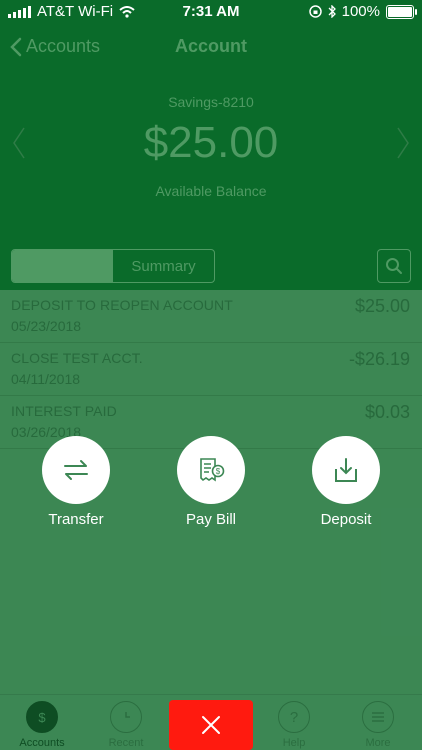  I want to click on segment-summary: Summary, so click(163, 266).